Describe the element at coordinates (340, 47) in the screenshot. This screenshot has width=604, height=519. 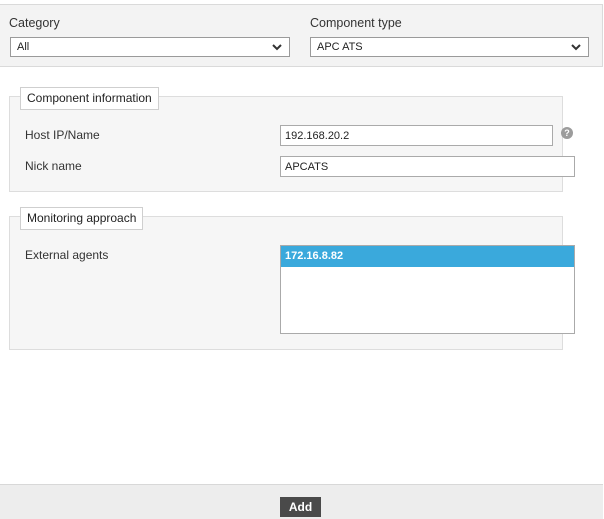
I see `component-type-selected-value: APC ATS` at that location.